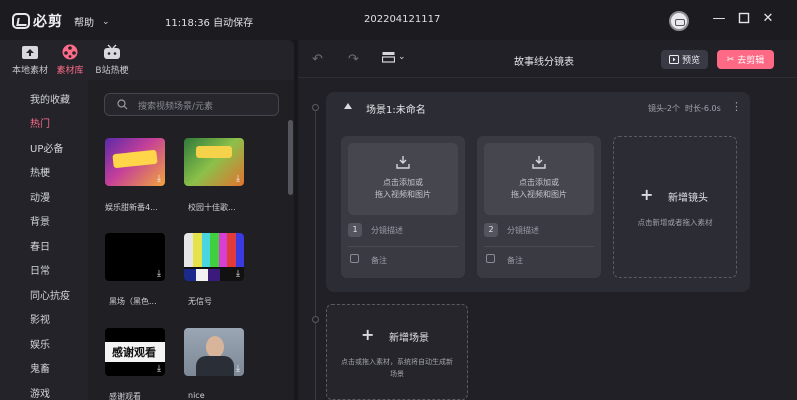 This screenshot has height=400, width=797. Describe the element at coordinates (664, 108) in the screenshot. I see `scene-shot-count: 镜头-2个` at that location.